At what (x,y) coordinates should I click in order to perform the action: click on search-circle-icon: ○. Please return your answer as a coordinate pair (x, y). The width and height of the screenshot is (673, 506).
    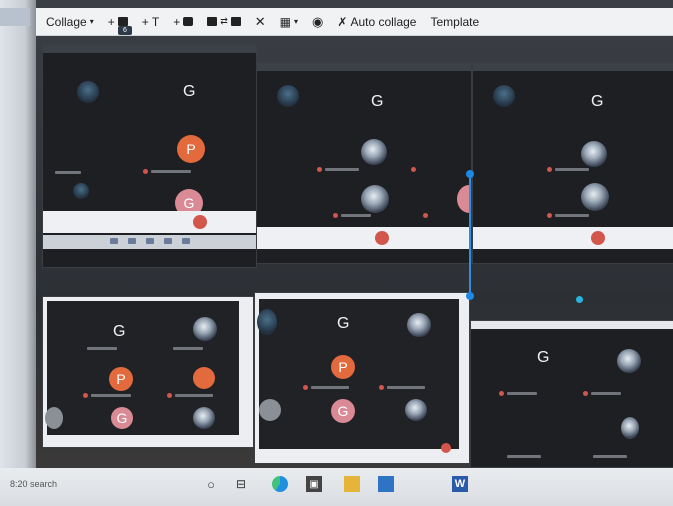
    Looking at the image, I should click on (211, 484).